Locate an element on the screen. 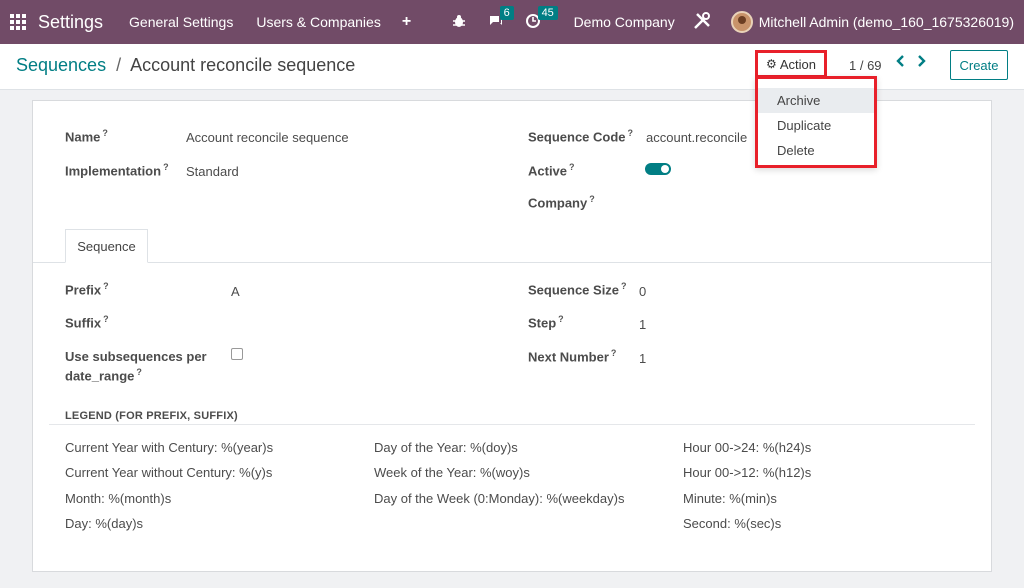 This screenshot has height=588, width=1024. action-dropdown-menu: Archive Duplicate Delete is located at coordinates (816, 122).